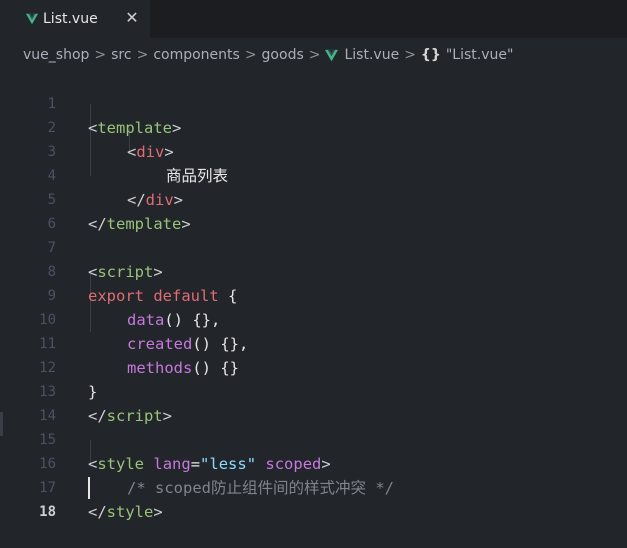 The image size is (627, 548). Describe the element at coordinates (70, 19) in the screenshot. I see `tab-title: List.vue` at that location.